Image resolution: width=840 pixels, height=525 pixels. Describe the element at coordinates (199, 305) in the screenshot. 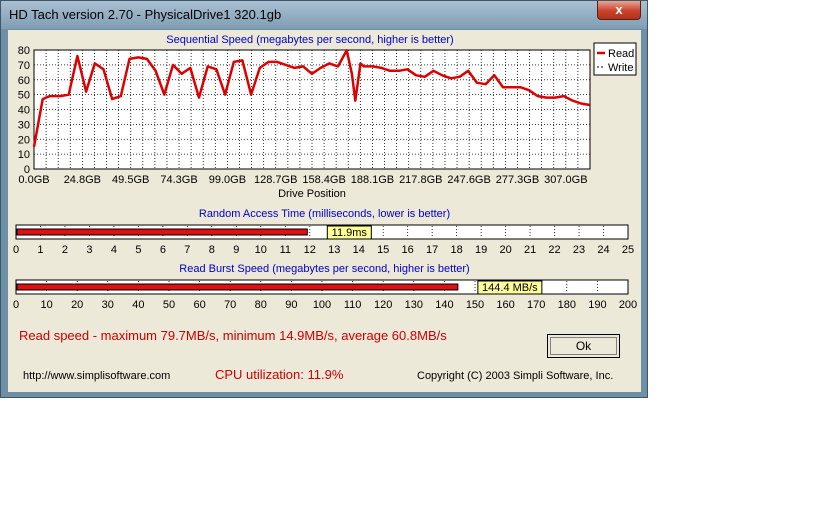

I see `burst-tick-label: 60` at that location.